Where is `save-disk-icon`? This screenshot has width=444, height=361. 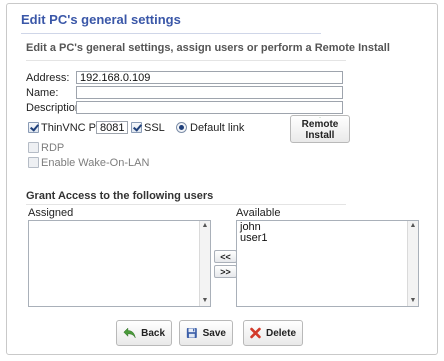
save-disk-icon is located at coordinates (191, 333).